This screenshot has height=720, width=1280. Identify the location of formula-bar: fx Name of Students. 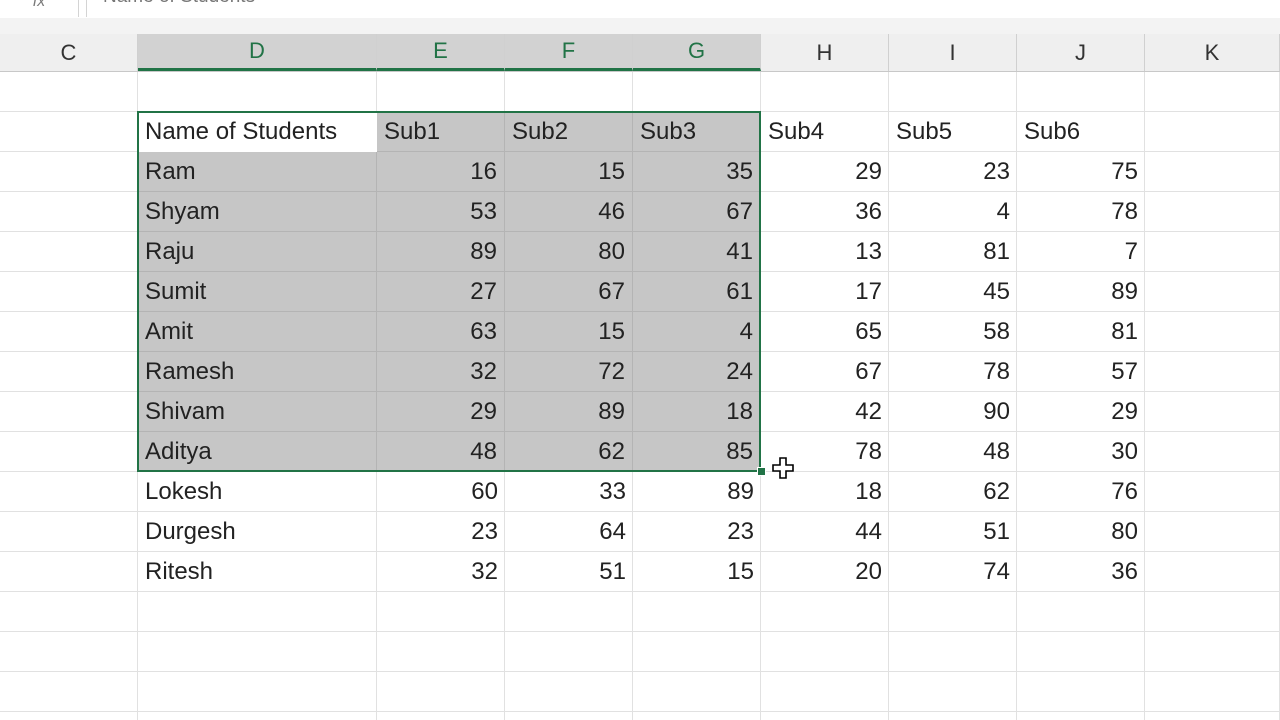
(640, 9).